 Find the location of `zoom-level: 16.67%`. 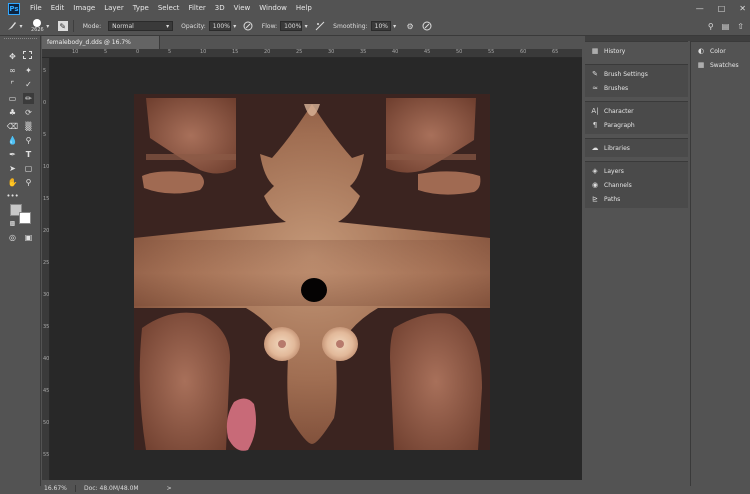

zoom-level: 16.67% is located at coordinates (59, 488).